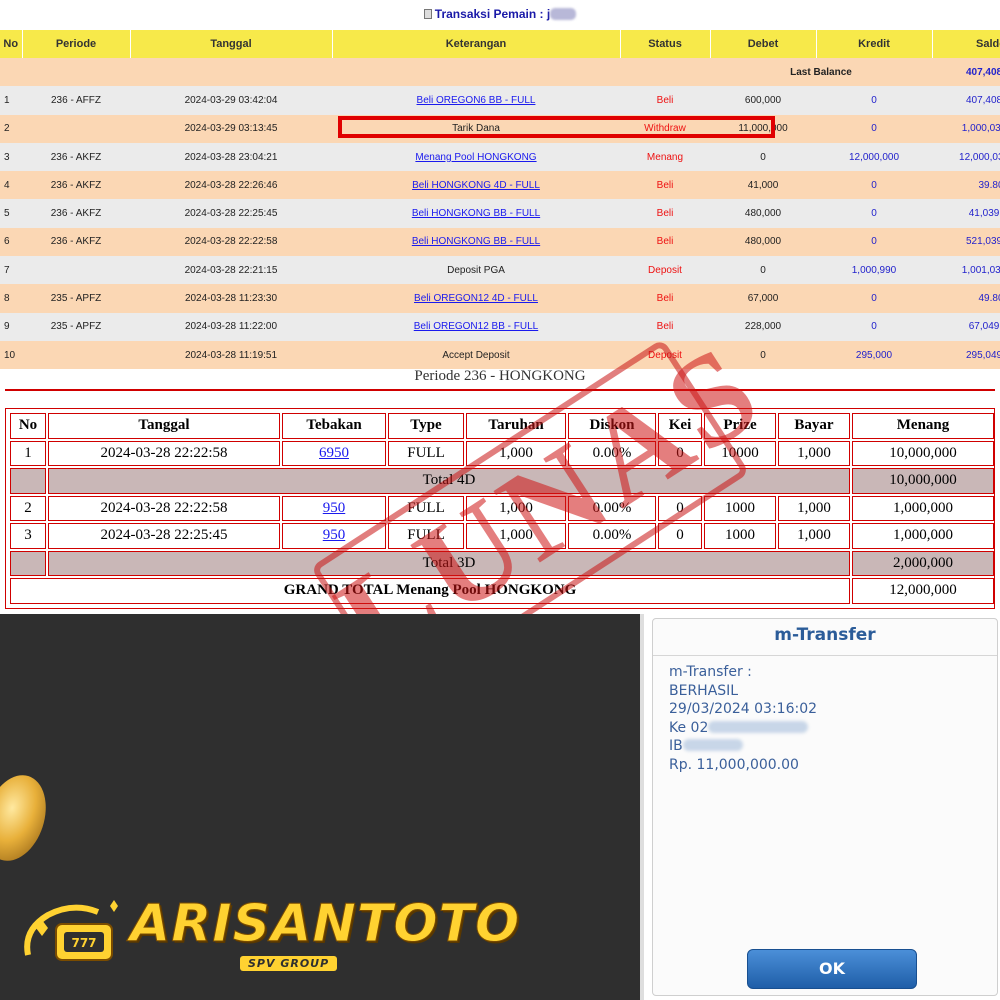 The width and height of the screenshot is (1000, 1000). What do you see at coordinates (832, 969) in the screenshot?
I see `ok-button: OK` at bounding box center [832, 969].